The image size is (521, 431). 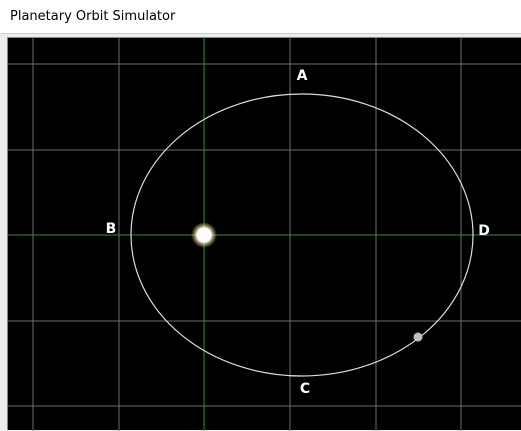 I want to click on title-bar: Planetary Orbit Simulator, so click(x=260, y=17).